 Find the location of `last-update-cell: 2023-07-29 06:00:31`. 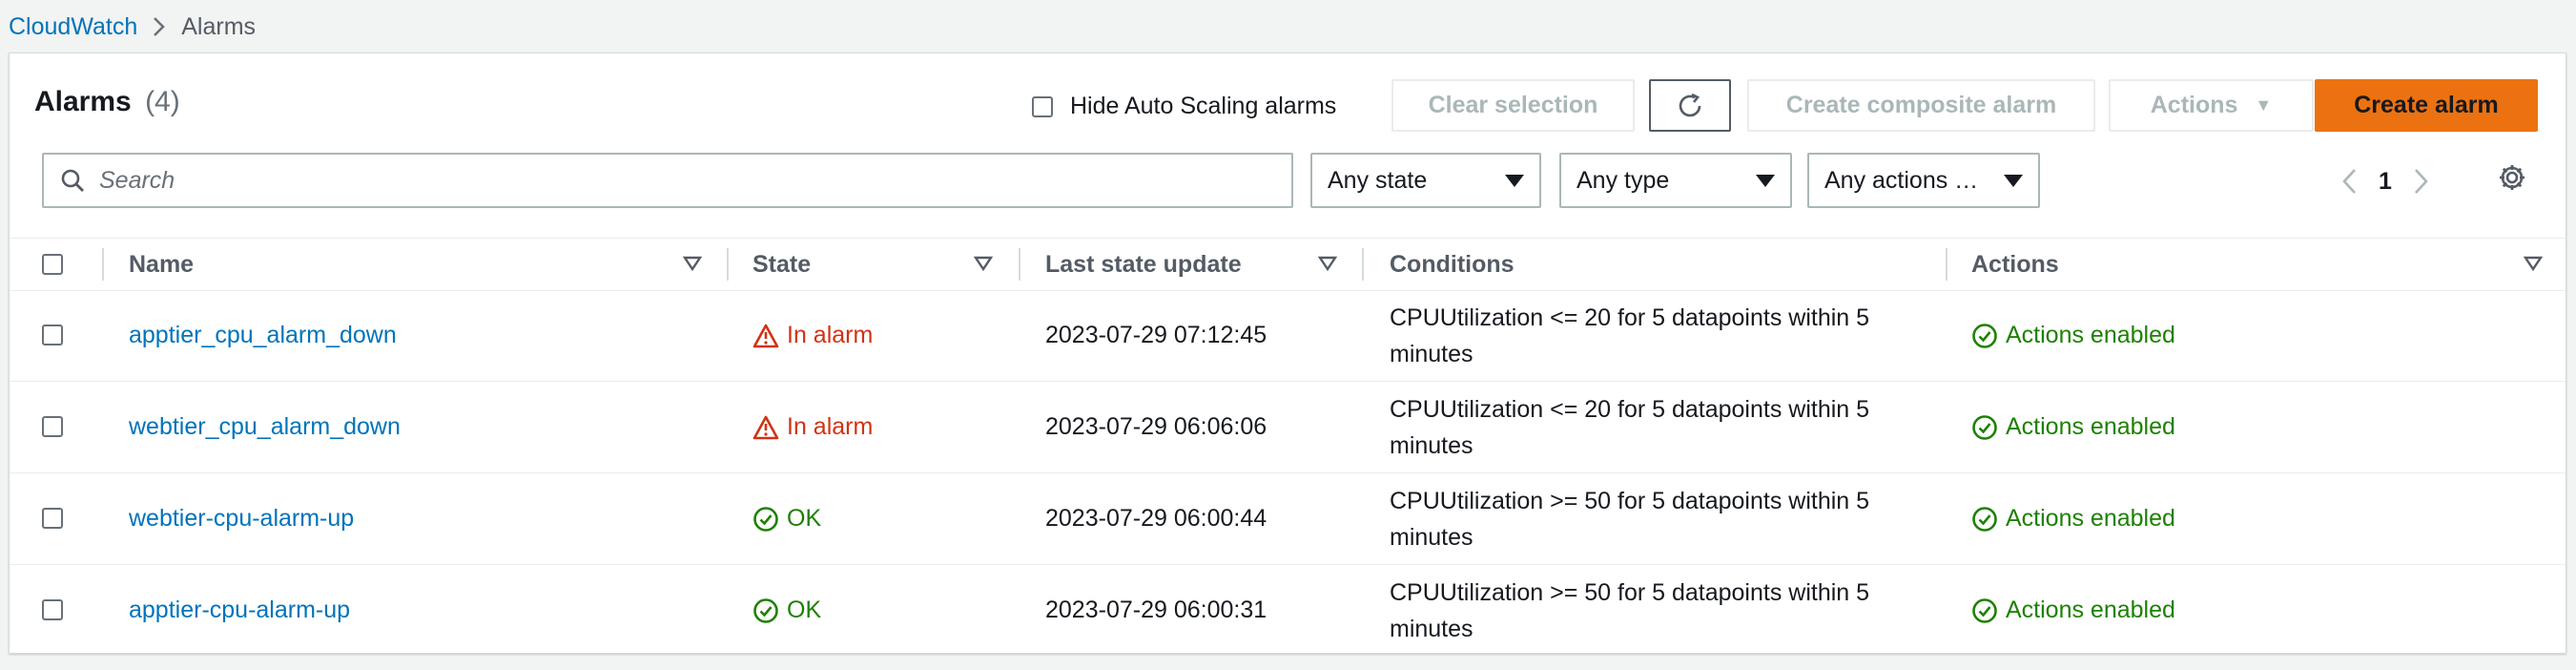

last-update-cell: 2023-07-29 06:00:31 is located at coordinates (1156, 610).